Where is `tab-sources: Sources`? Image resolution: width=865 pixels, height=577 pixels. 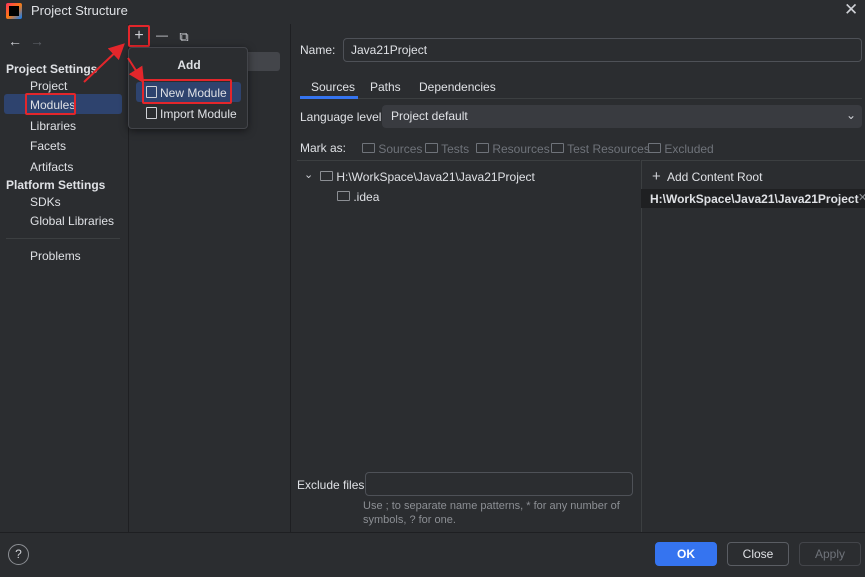 tab-sources: Sources is located at coordinates (333, 87).